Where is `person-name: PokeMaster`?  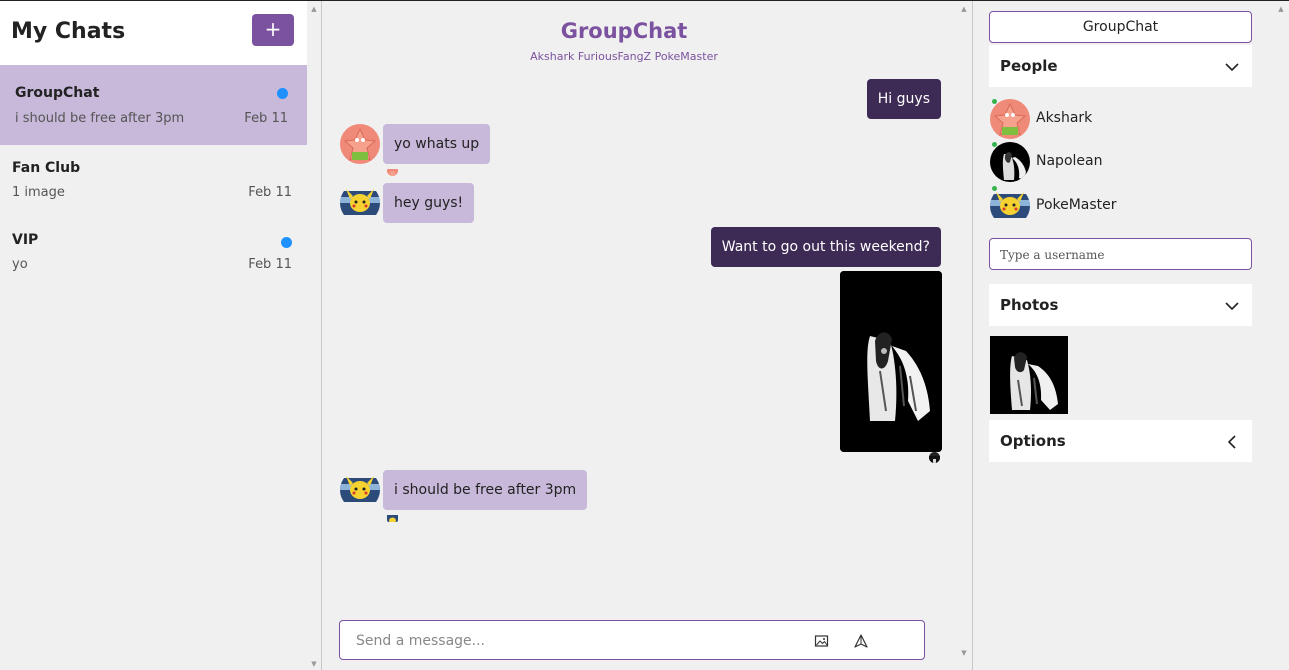
person-name: PokeMaster is located at coordinates (1076, 205).